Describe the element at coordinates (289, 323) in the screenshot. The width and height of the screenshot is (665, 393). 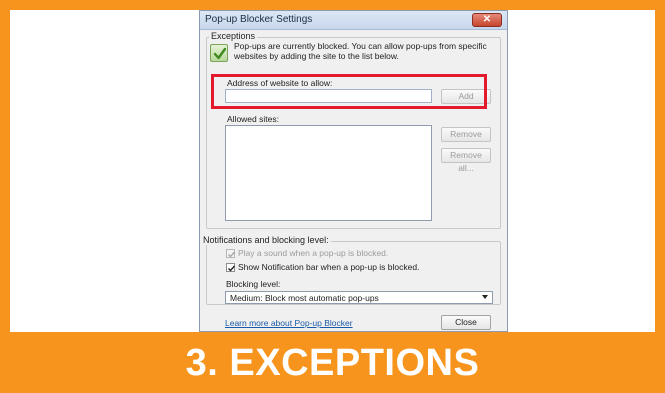
I see `learn-more-link: Learn more about Pop-up Blocker` at that location.